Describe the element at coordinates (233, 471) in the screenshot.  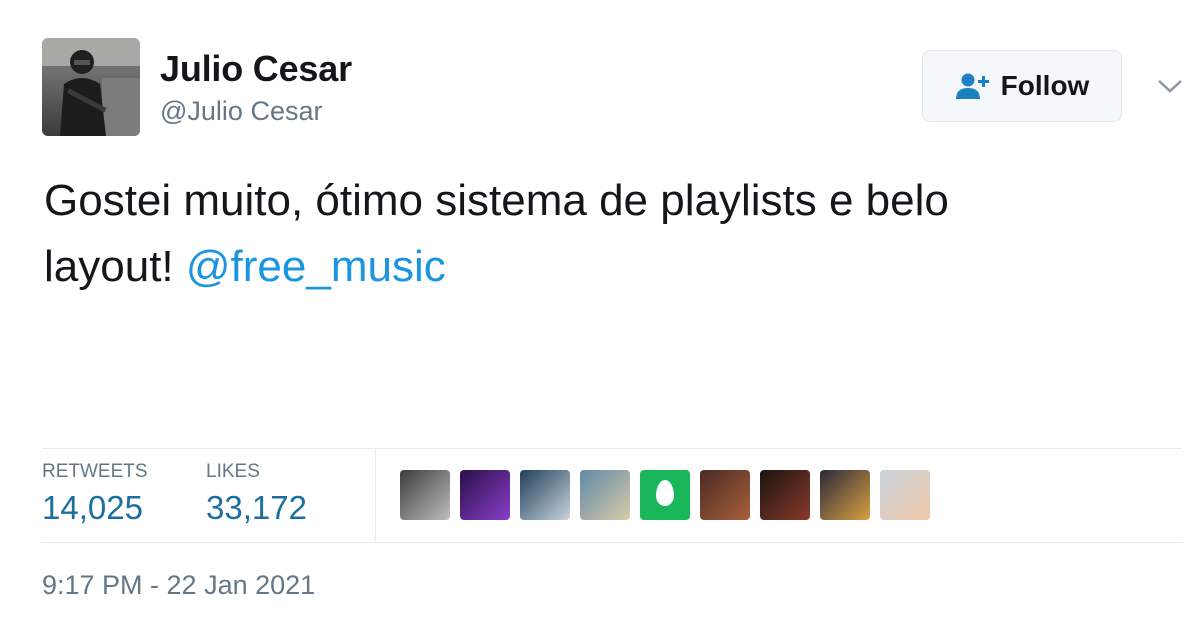
I see `likes-label: LIKES` at that location.